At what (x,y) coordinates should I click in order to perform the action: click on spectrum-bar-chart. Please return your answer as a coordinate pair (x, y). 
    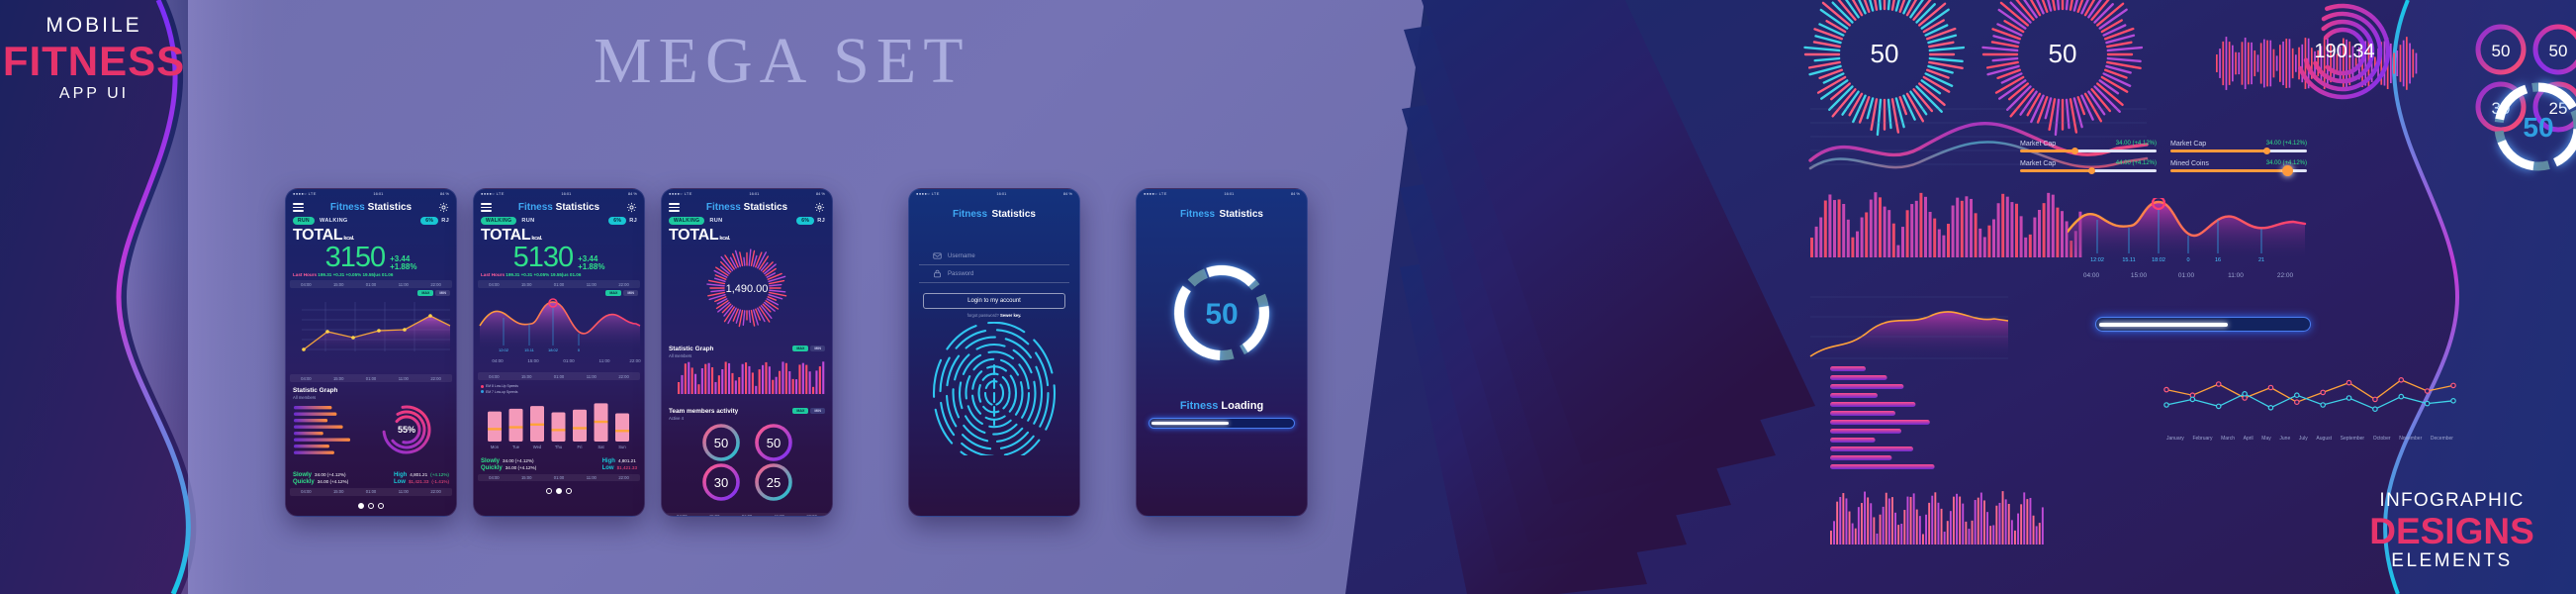
    Looking at the image, I should click on (752, 378).